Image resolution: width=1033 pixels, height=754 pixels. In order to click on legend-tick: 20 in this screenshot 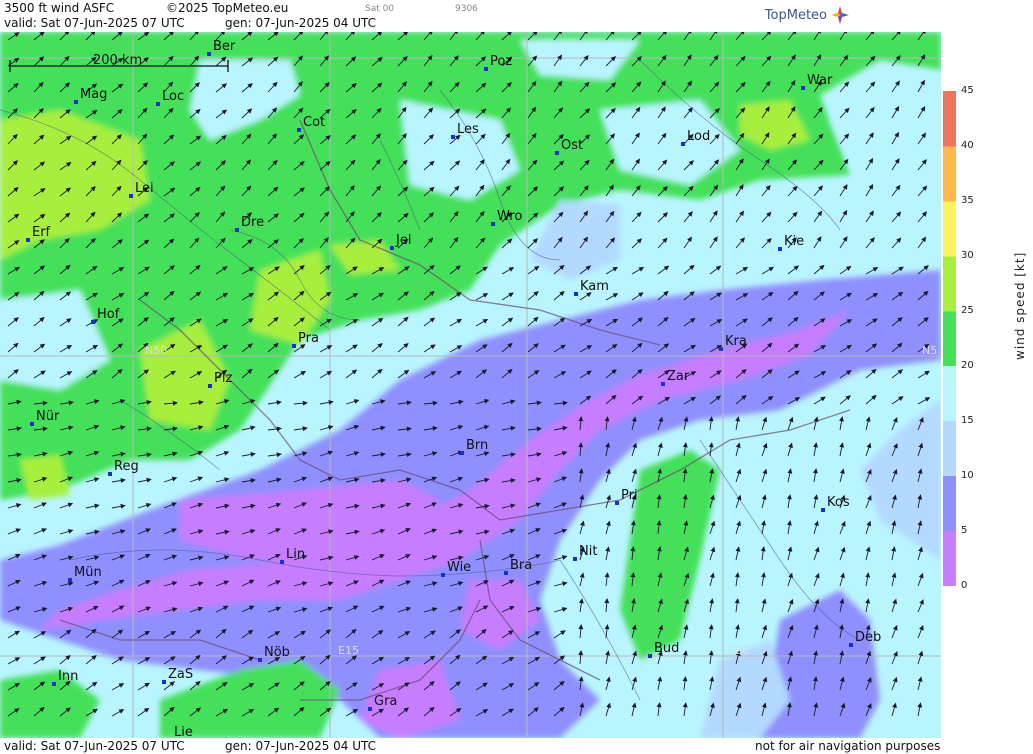, I will do `click(967, 365)`.